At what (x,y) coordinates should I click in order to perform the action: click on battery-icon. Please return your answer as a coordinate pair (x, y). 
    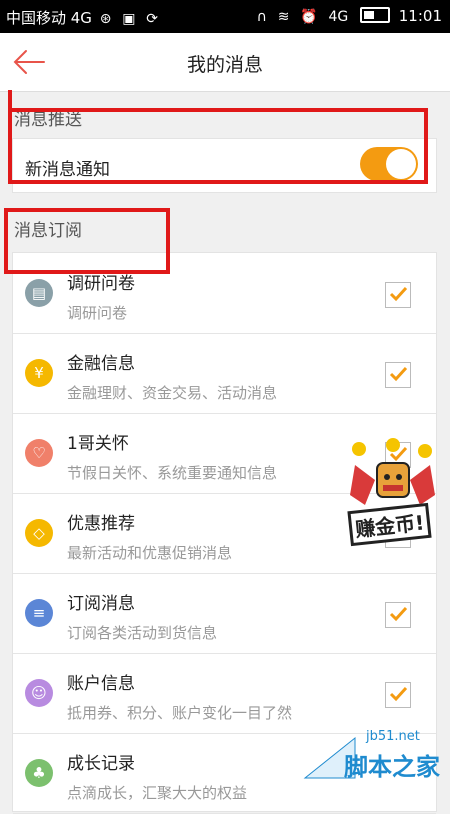
    Looking at the image, I should click on (374, 15).